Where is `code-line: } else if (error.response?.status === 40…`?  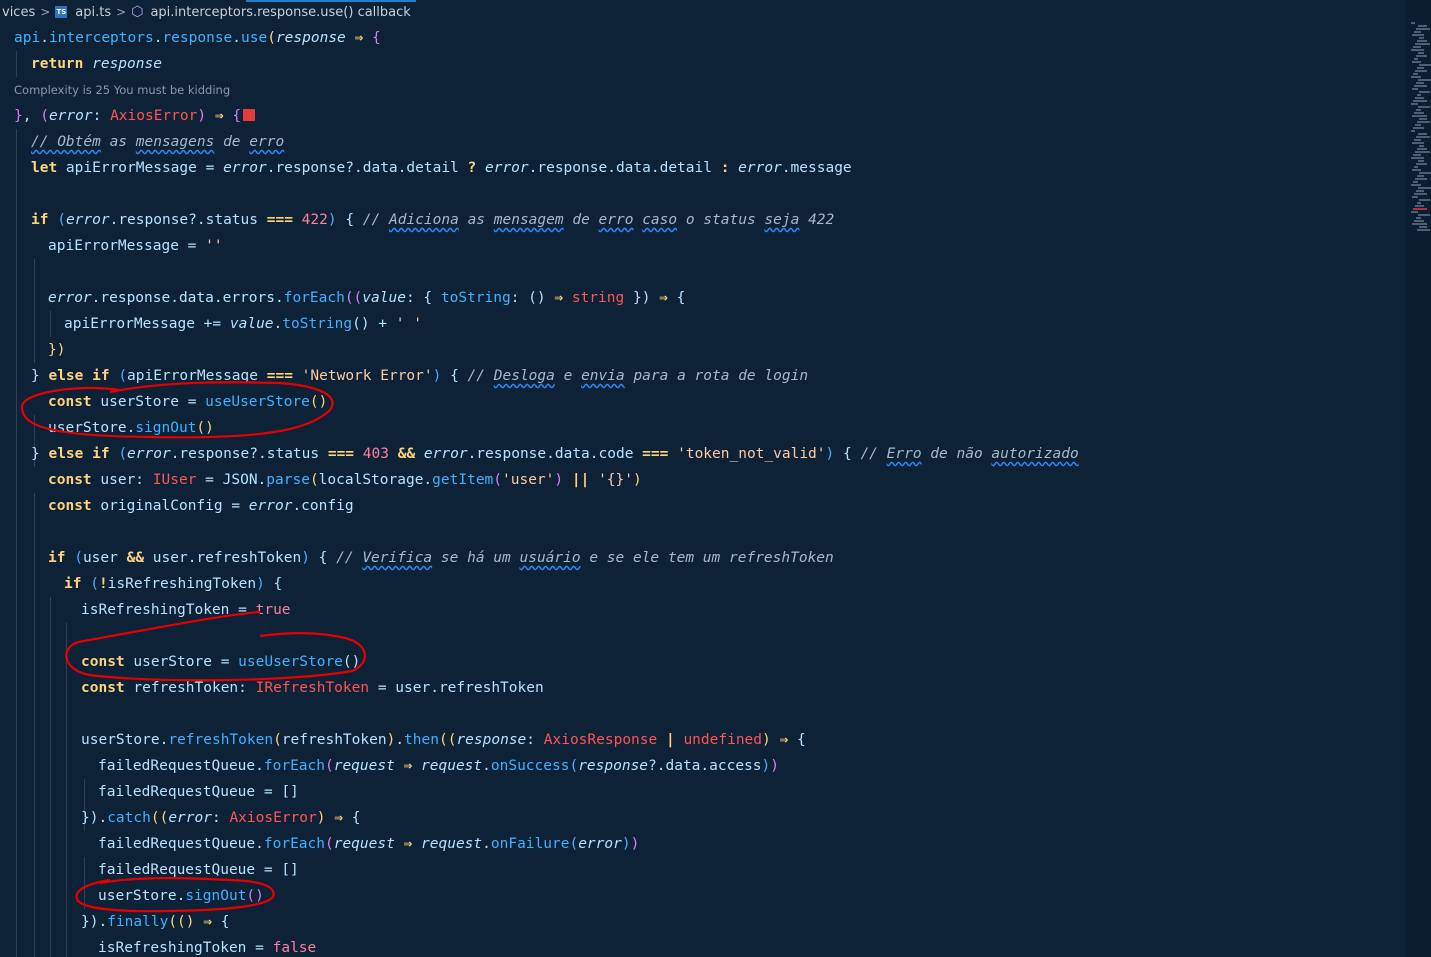 code-line: } else if (error.response?.status === 40… is located at coordinates (555, 454).